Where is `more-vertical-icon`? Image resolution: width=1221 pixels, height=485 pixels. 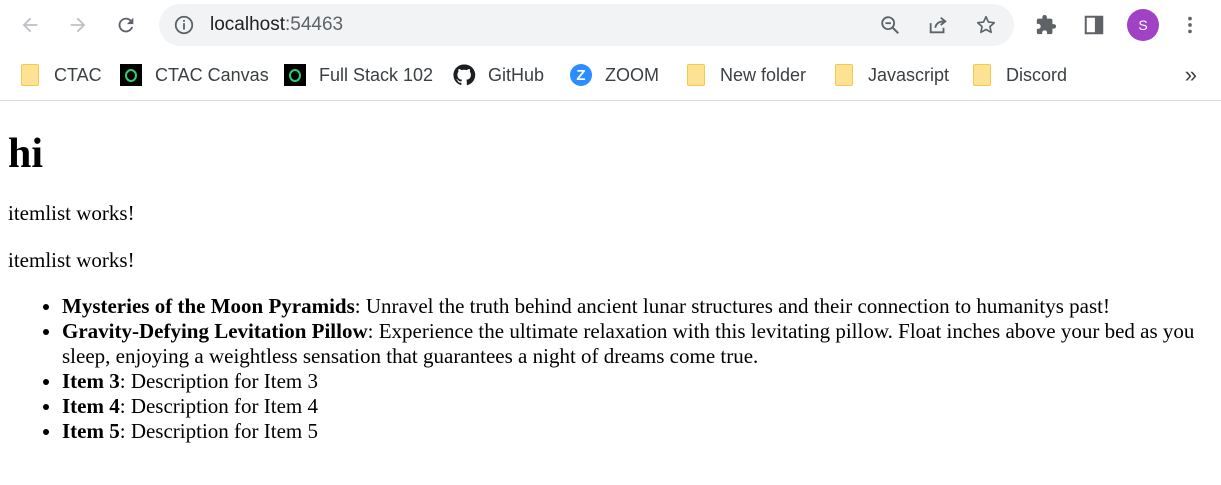
more-vertical-icon is located at coordinates (1190, 25).